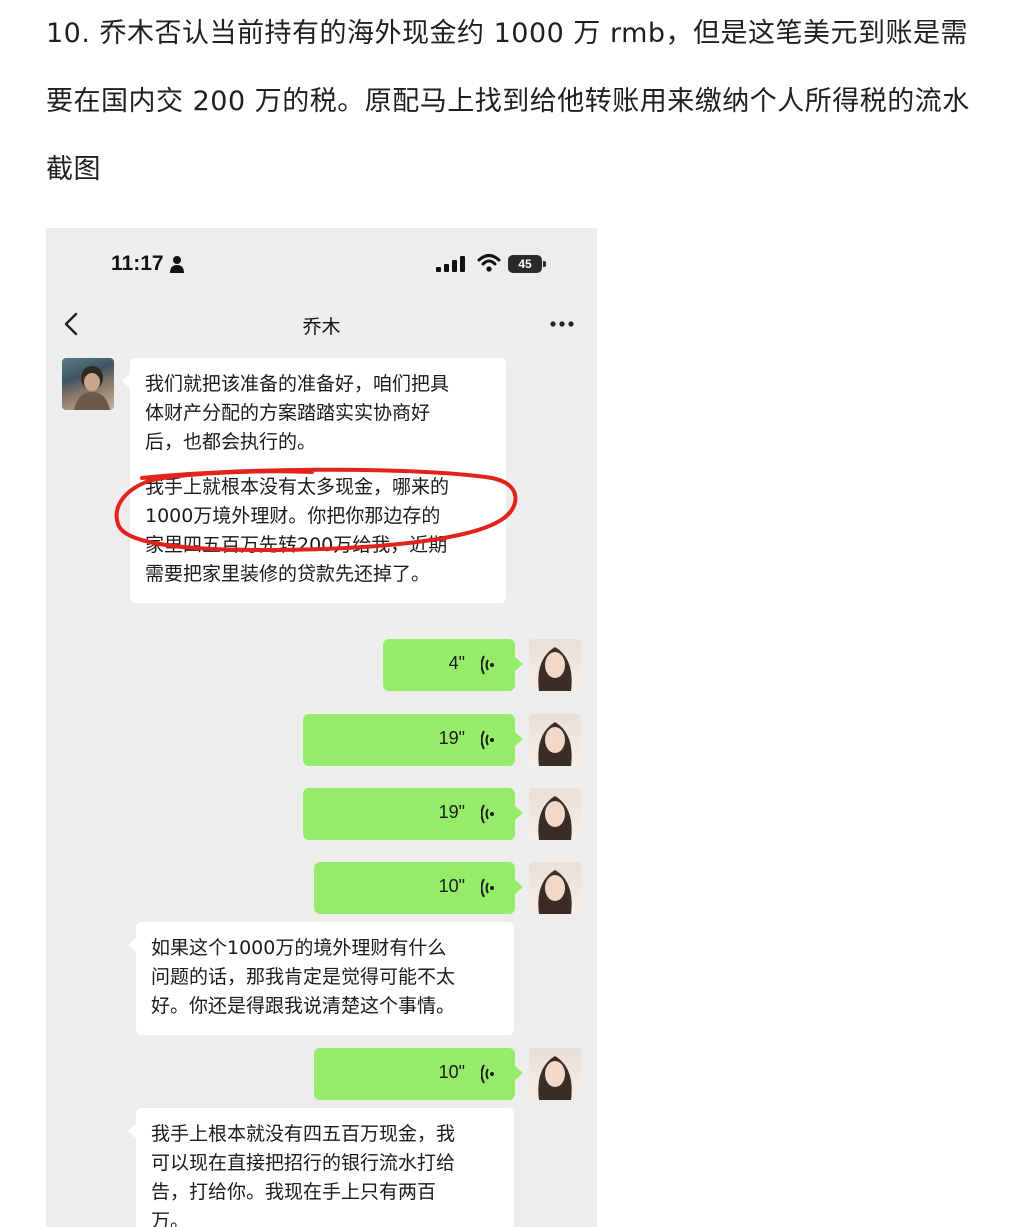  What do you see at coordinates (508, 101) in the screenshot?
I see `caption-line: 要在国内交 200 万的税。原配马上找到给他转账用来缴纳个人所得税的流水` at bounding box center [508, 101].